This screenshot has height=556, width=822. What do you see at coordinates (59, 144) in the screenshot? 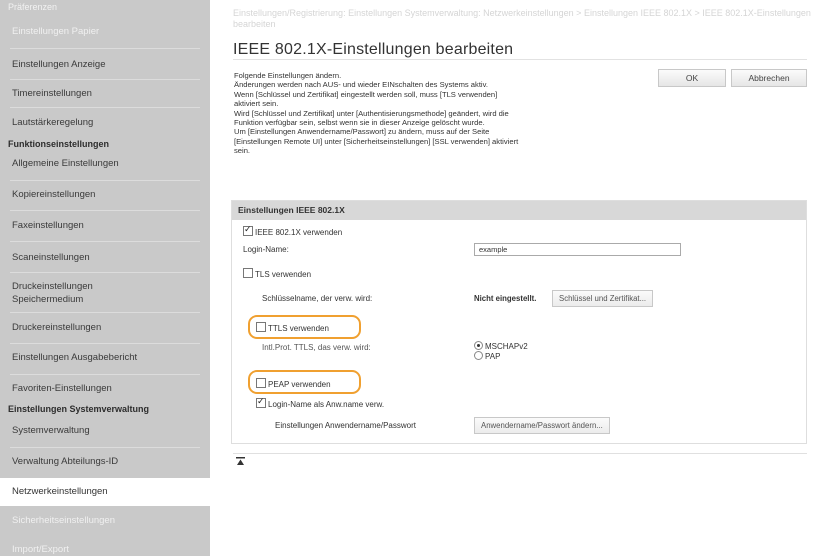
I see `sidebar-header-functions: Funktionseinstellungen` at bounding box center [59, 144].